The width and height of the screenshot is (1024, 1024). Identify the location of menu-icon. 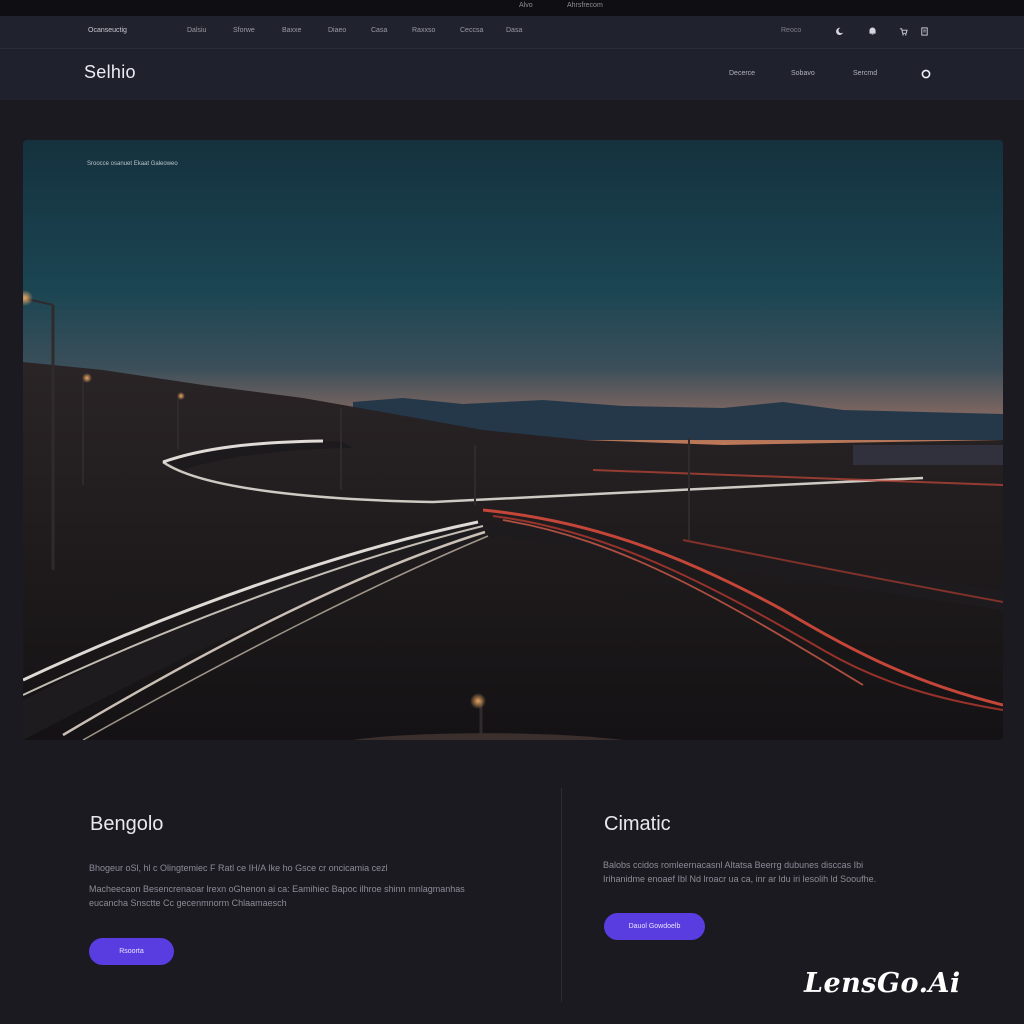
(924, 31).